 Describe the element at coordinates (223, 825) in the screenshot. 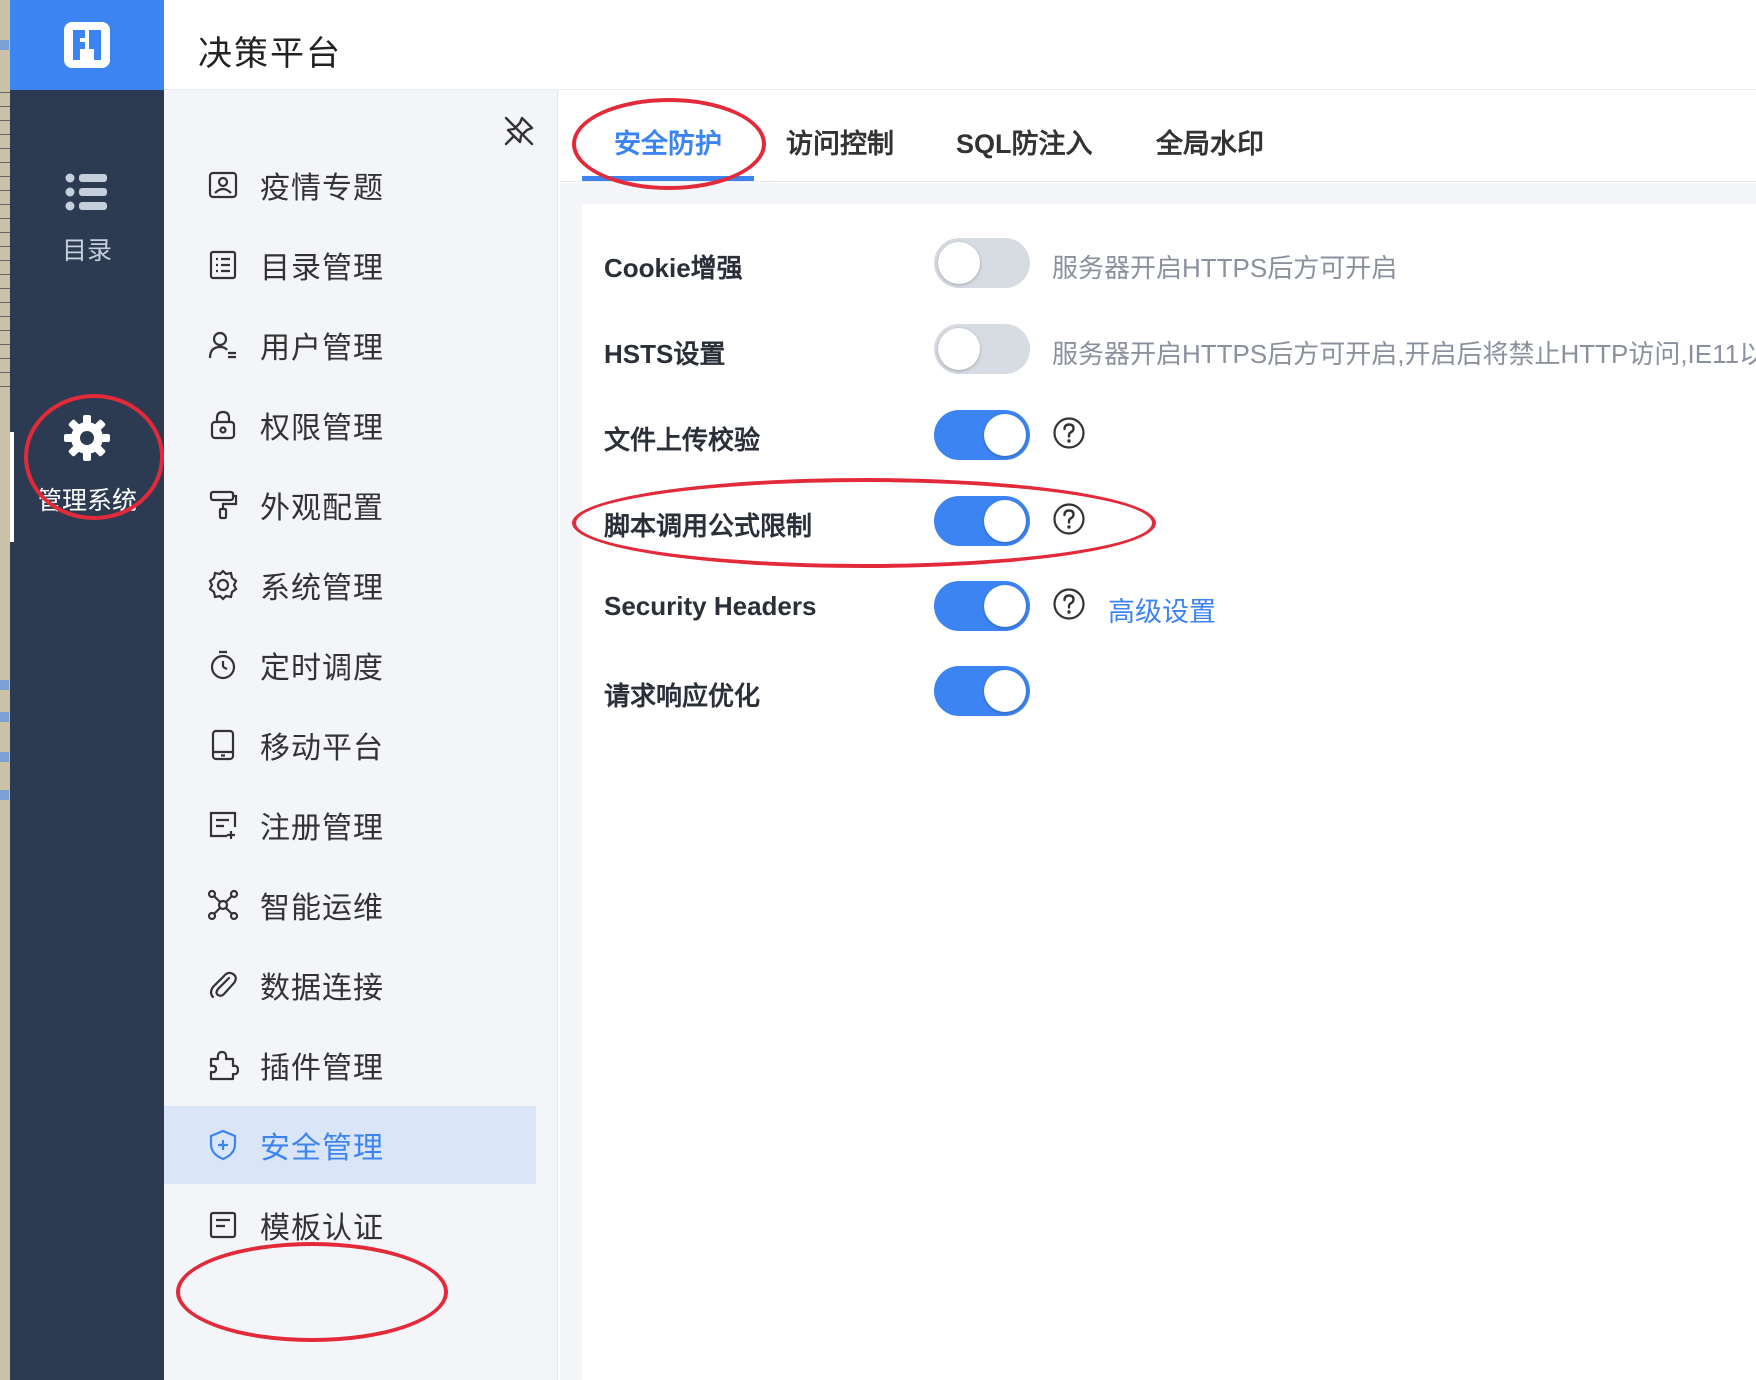

I see `register-icon` at that location.